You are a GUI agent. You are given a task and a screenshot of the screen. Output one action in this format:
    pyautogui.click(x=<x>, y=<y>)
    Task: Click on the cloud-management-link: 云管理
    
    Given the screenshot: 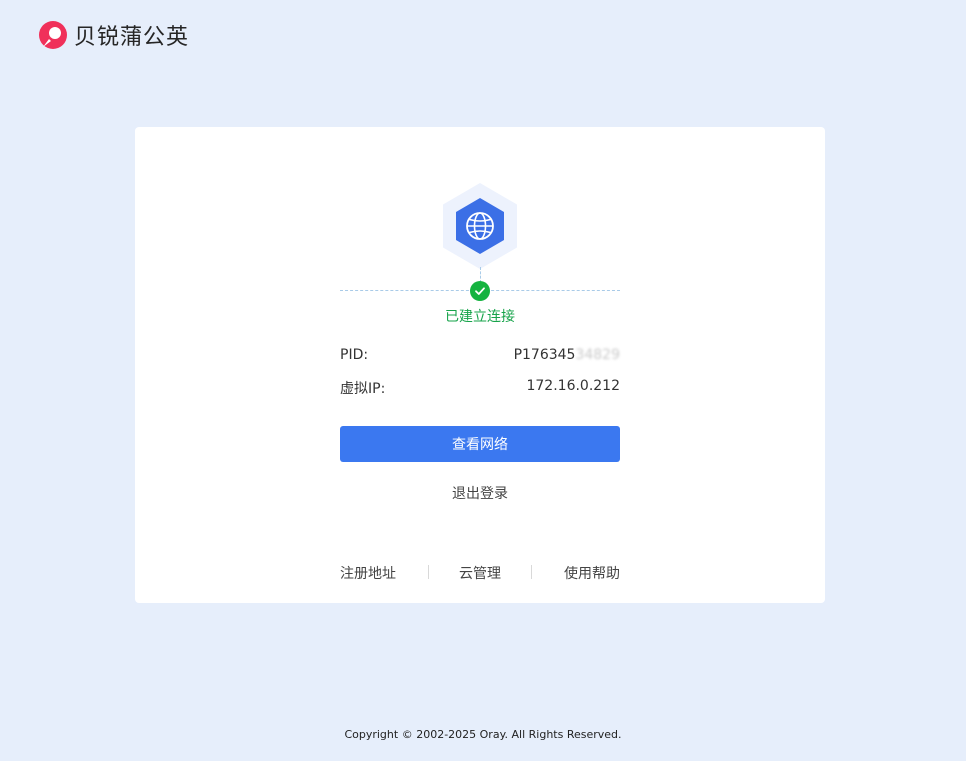 What is the action you would take?
    pyautogui.click(x=480, y=573)
    